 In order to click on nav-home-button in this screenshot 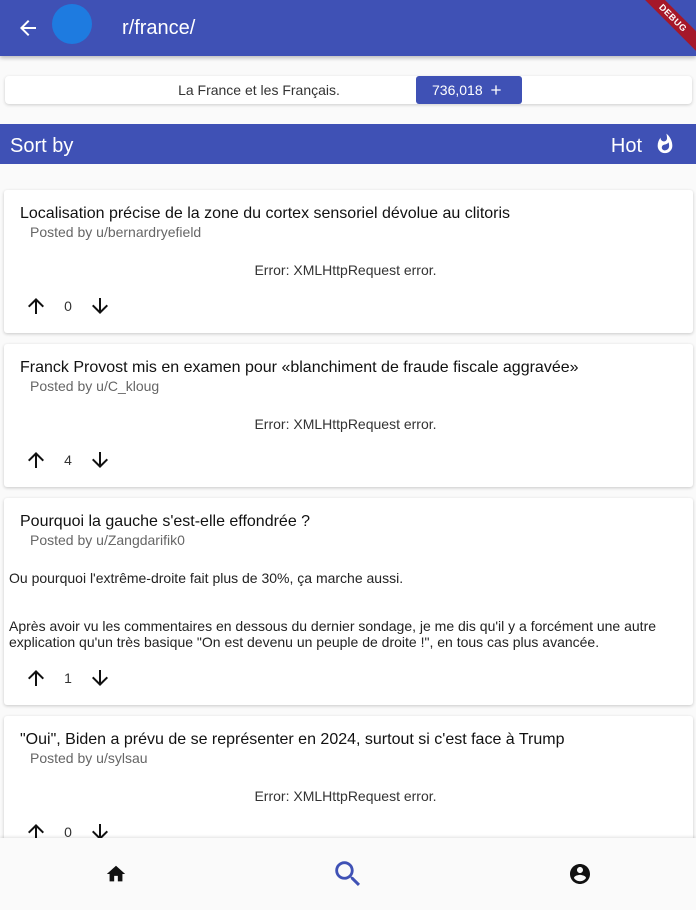, I will do `click(116, 874)`.